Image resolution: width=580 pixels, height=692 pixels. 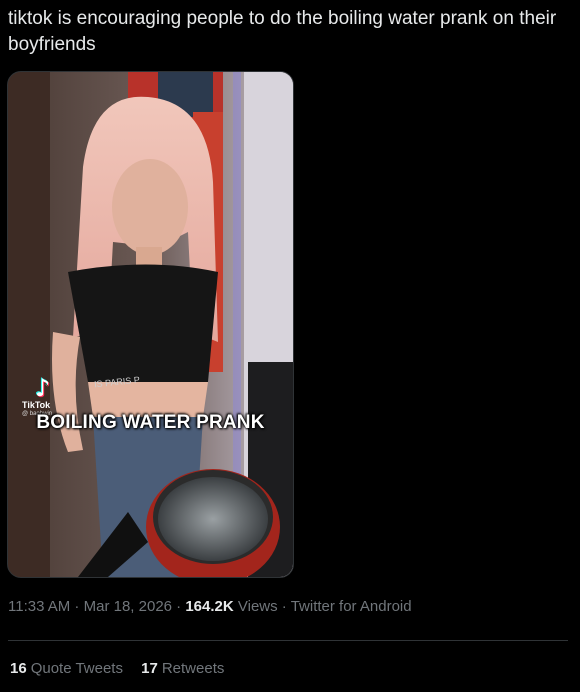 I want to click on quote-tweets-link: 16 Quote Tweets, so click(x=66, y=668).